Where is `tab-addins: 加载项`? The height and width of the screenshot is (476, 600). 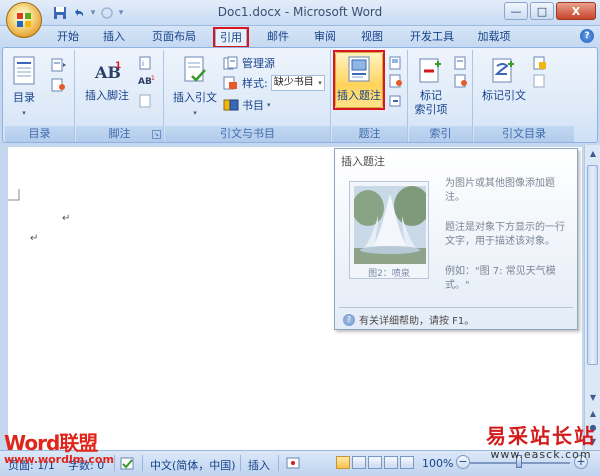
tab-addins: 加载项 is located at coordinates (494, 37).